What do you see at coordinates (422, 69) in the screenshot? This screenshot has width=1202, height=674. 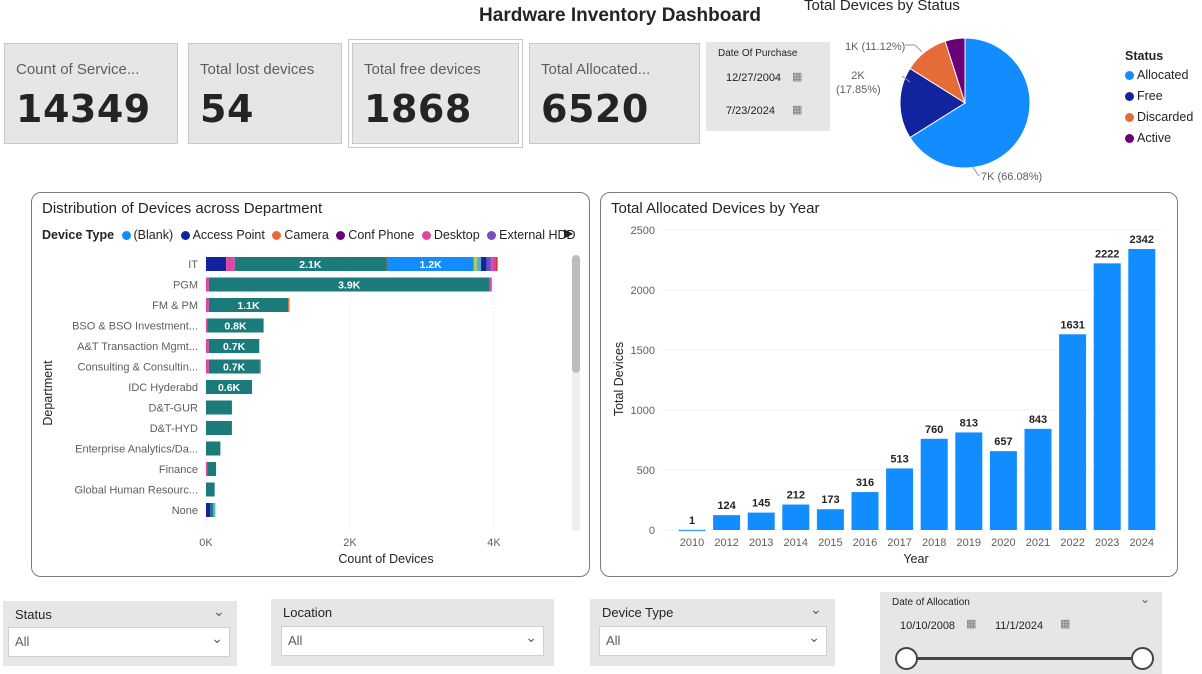 I see `kpi-label: Total free devices` at bounding box center [422, 69].